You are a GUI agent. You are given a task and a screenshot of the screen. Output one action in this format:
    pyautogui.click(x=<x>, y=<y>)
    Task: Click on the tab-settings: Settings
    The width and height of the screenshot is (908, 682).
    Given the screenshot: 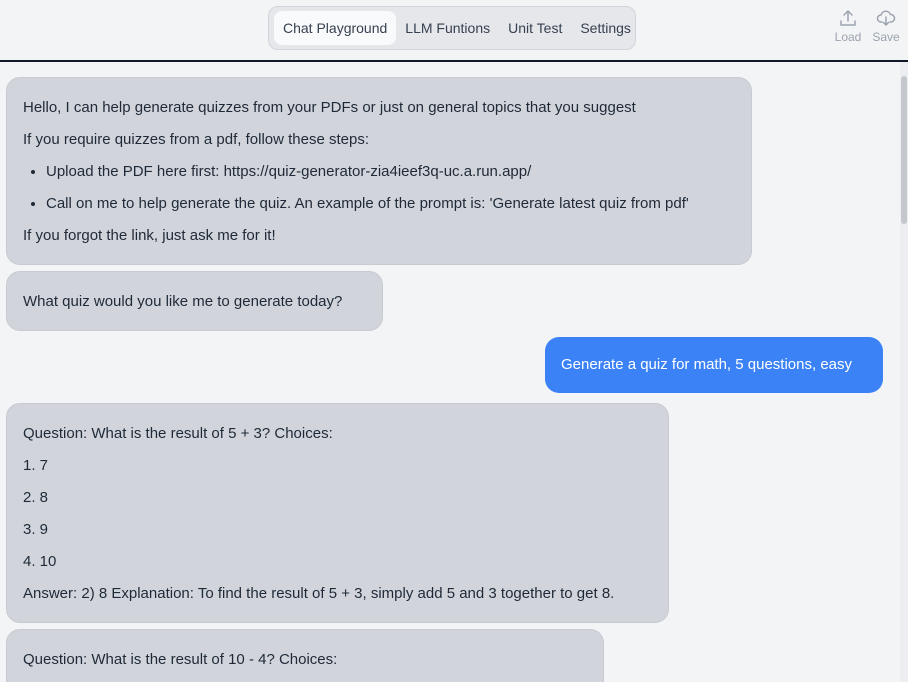 What is the action you would take?
    pyautogui.click(x=605, y=28)
    